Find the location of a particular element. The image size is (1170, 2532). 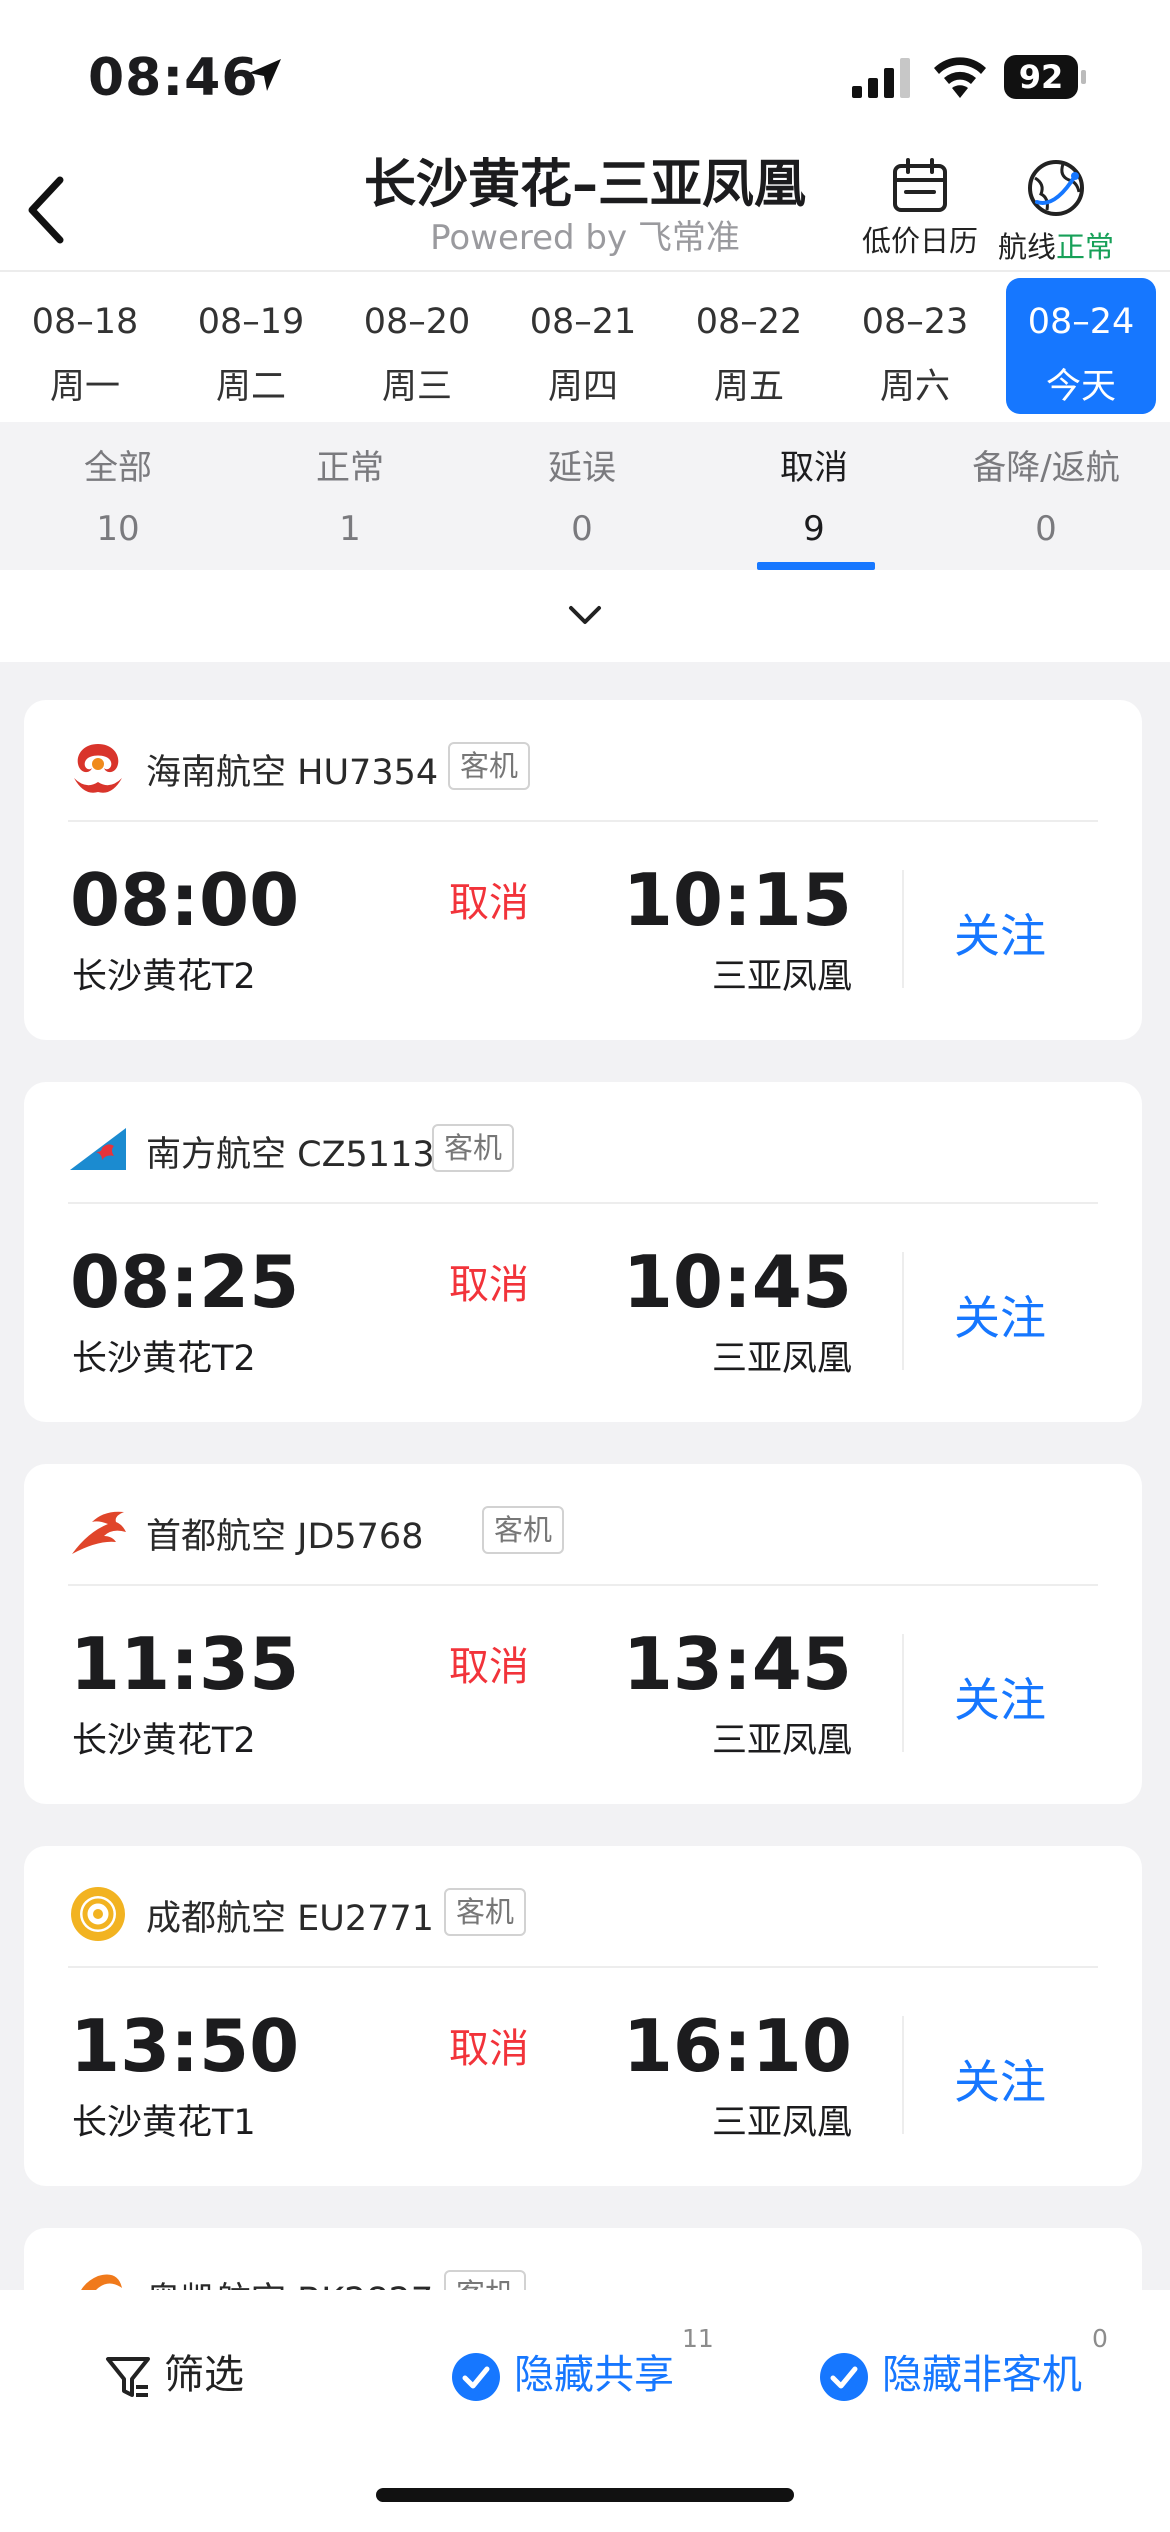

tab-label: 全部 is located at coordinates (118, 468).